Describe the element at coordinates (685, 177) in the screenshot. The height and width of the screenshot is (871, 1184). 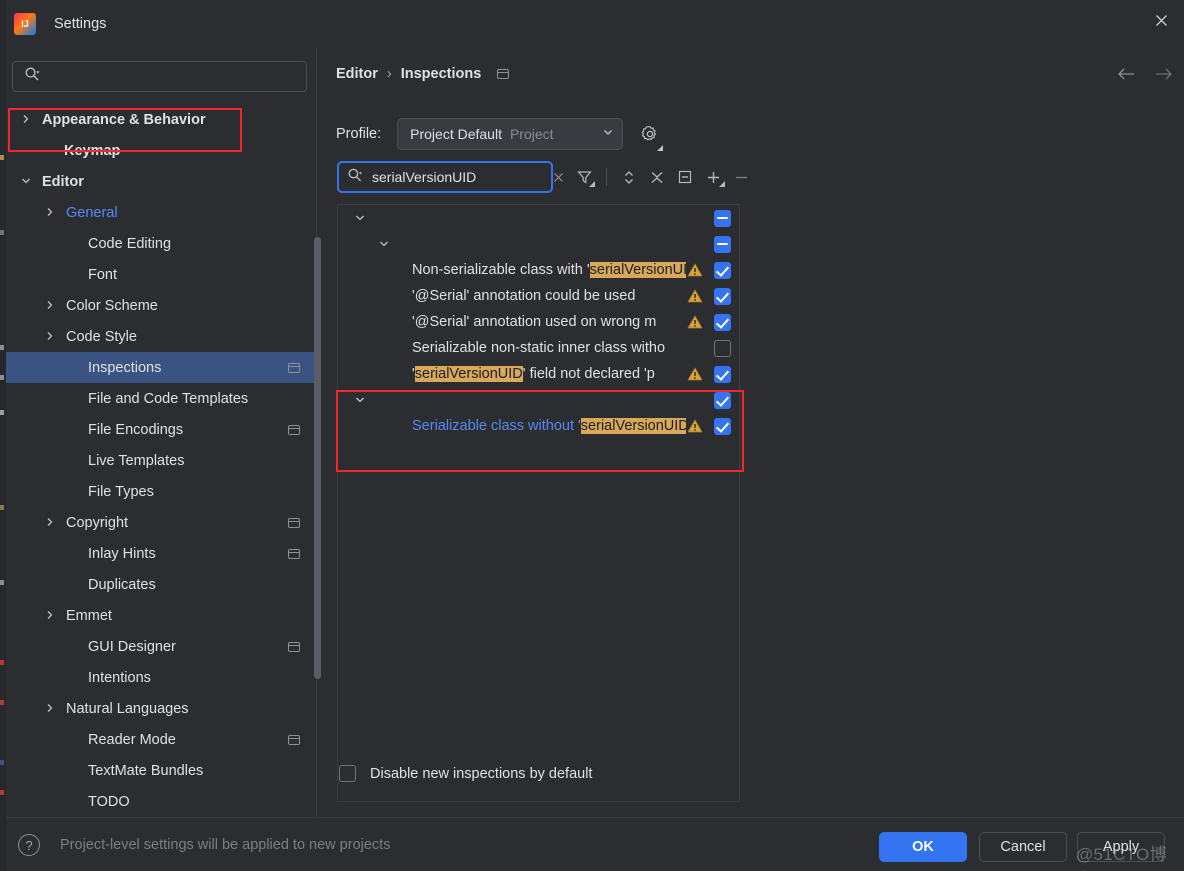
I see `expand-all-icon` at that location.